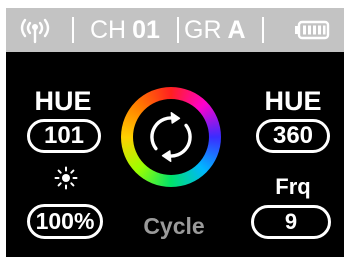 This screenshot has height=263, width=350. What do you see at coordinates (236, 29) in the screenshot?
I see `group-value: A` at bounding box center [236, 29].